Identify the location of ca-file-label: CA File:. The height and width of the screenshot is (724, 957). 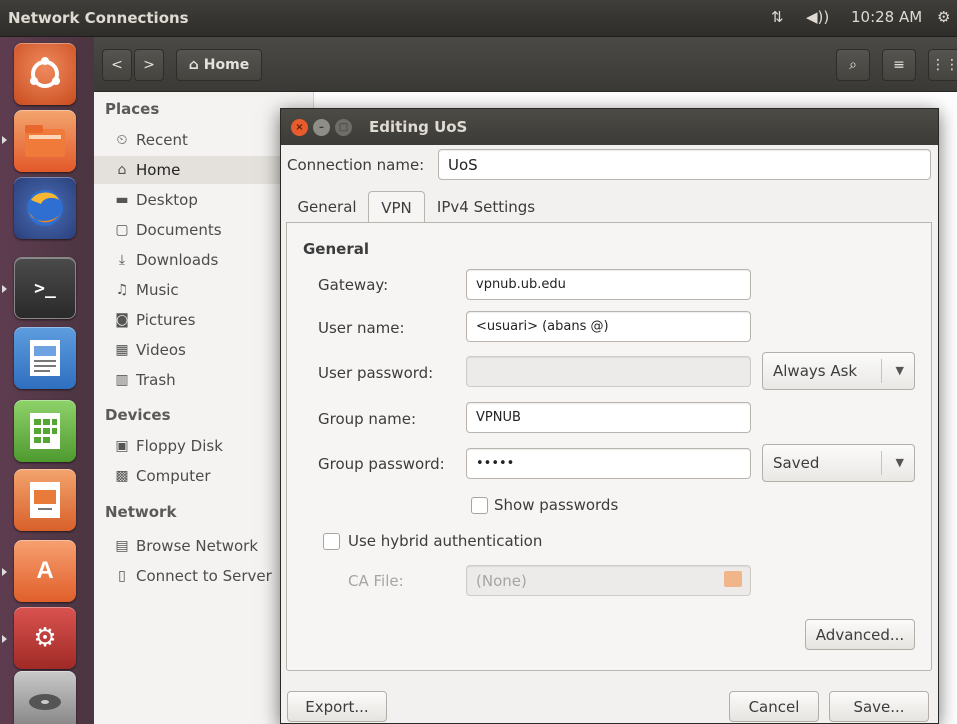
(376, 581).